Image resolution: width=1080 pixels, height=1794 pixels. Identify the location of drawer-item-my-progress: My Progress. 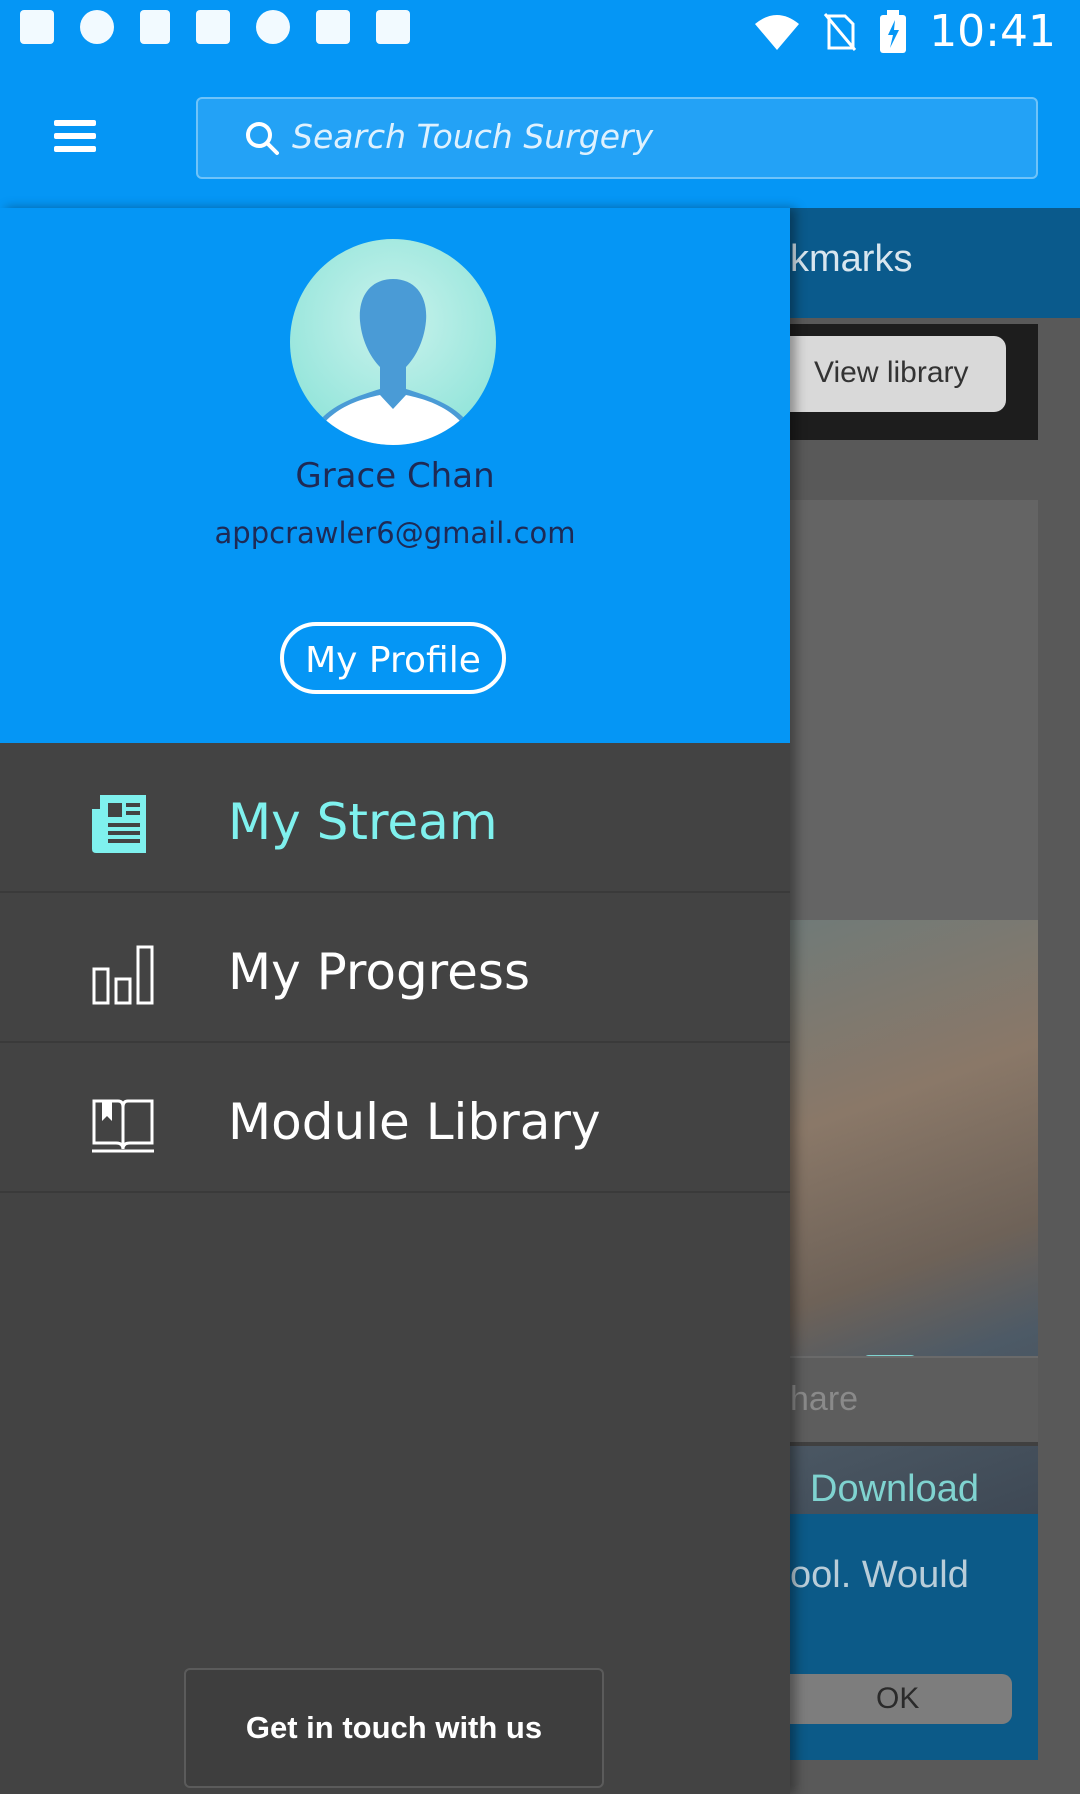
(395, 968).